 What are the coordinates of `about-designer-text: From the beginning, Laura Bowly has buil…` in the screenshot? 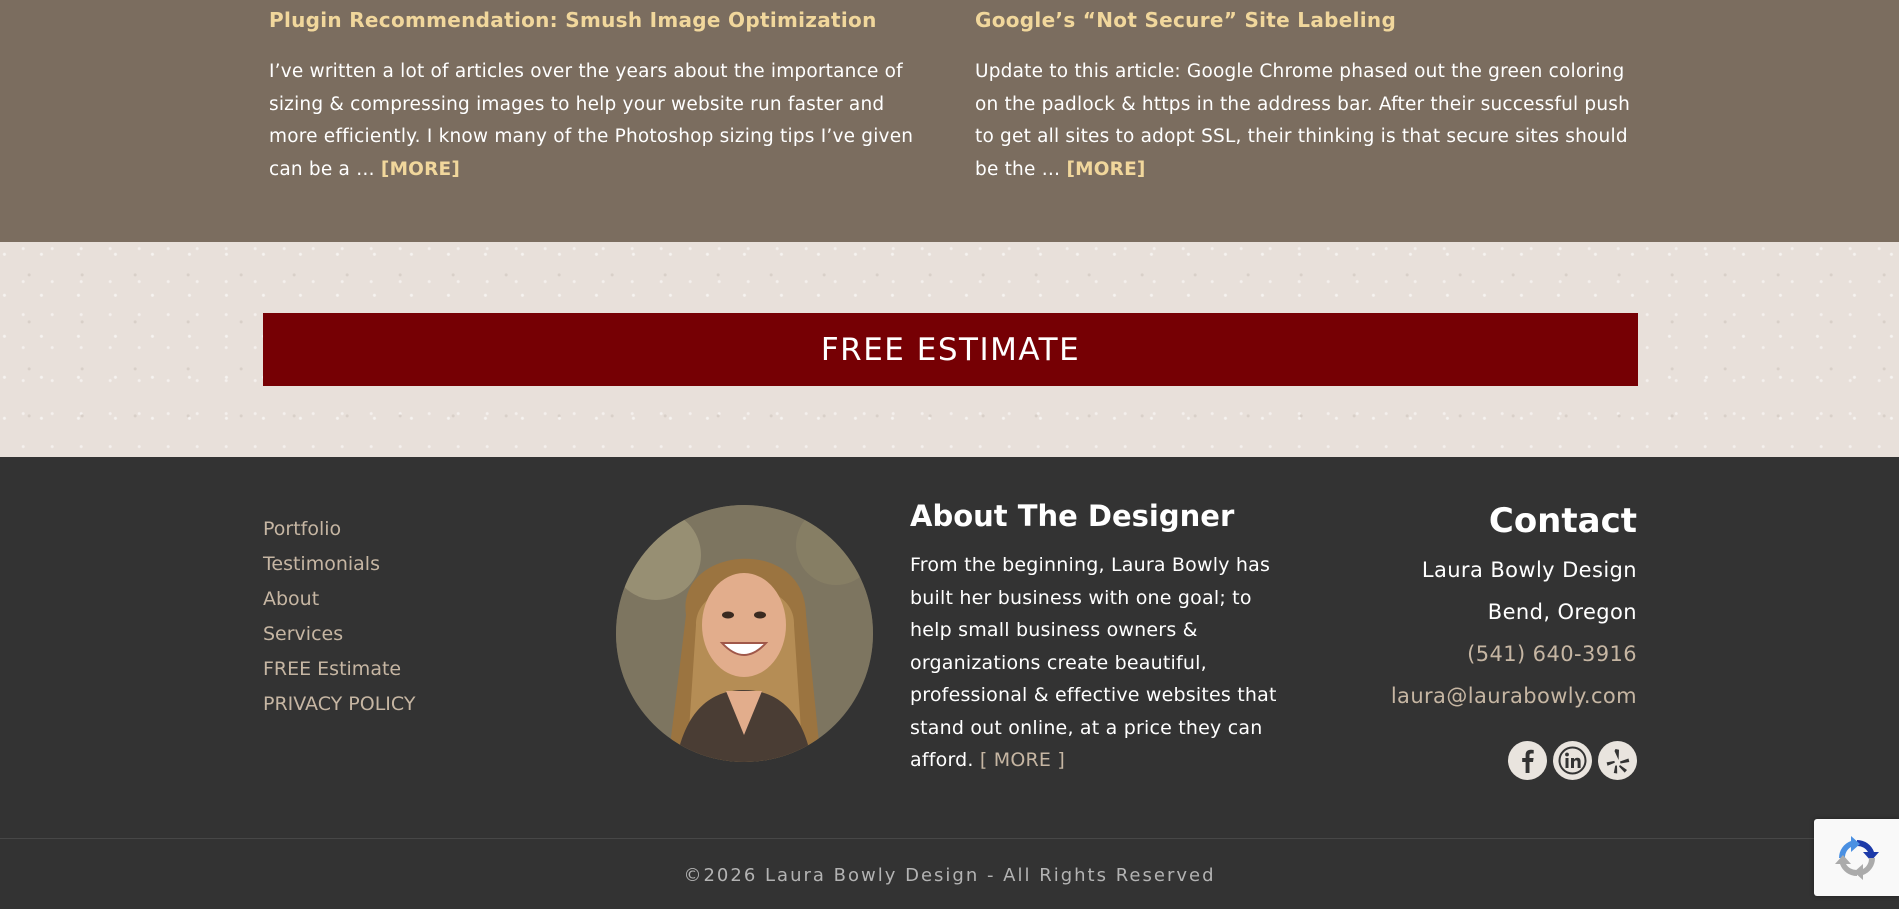 It's located at (1100, 663).